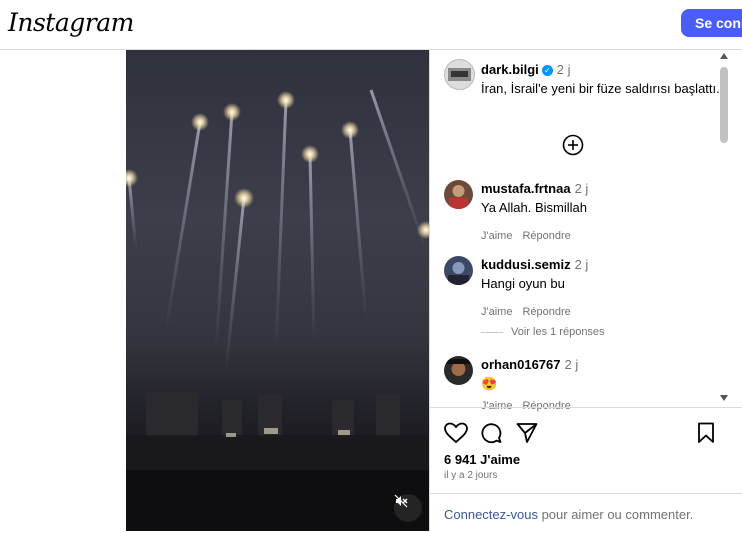  What do you see at coordinates (547, 70) in the screenshot?
I see `verified-icon: ✓` at bounding box center [547, 70].